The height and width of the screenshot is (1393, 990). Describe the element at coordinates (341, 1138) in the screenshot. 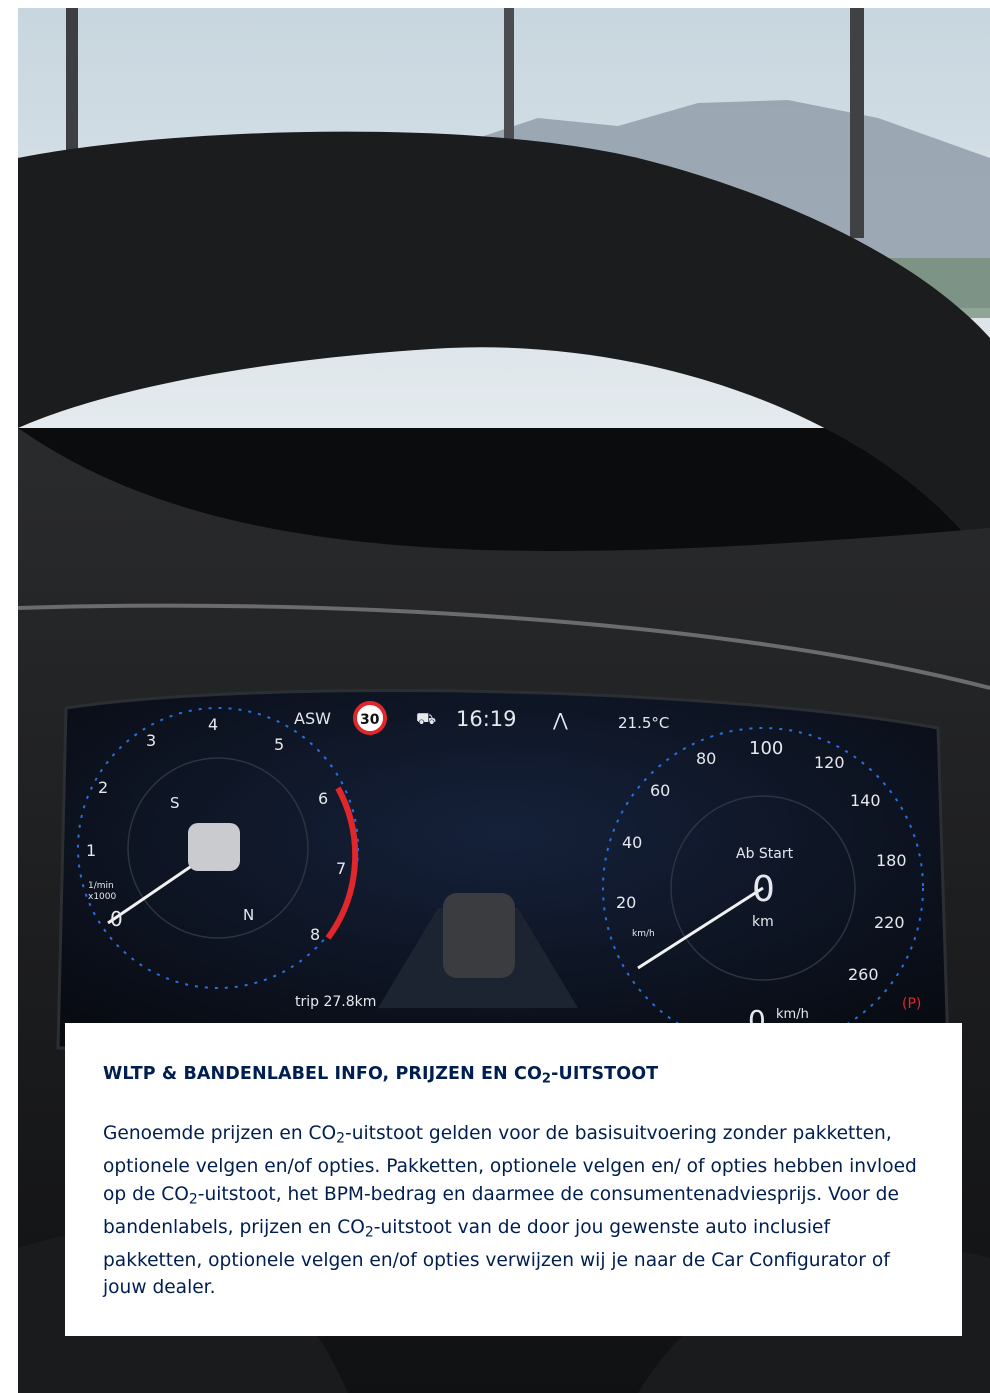

I see `info-body-subscript-1: 2` at that location.